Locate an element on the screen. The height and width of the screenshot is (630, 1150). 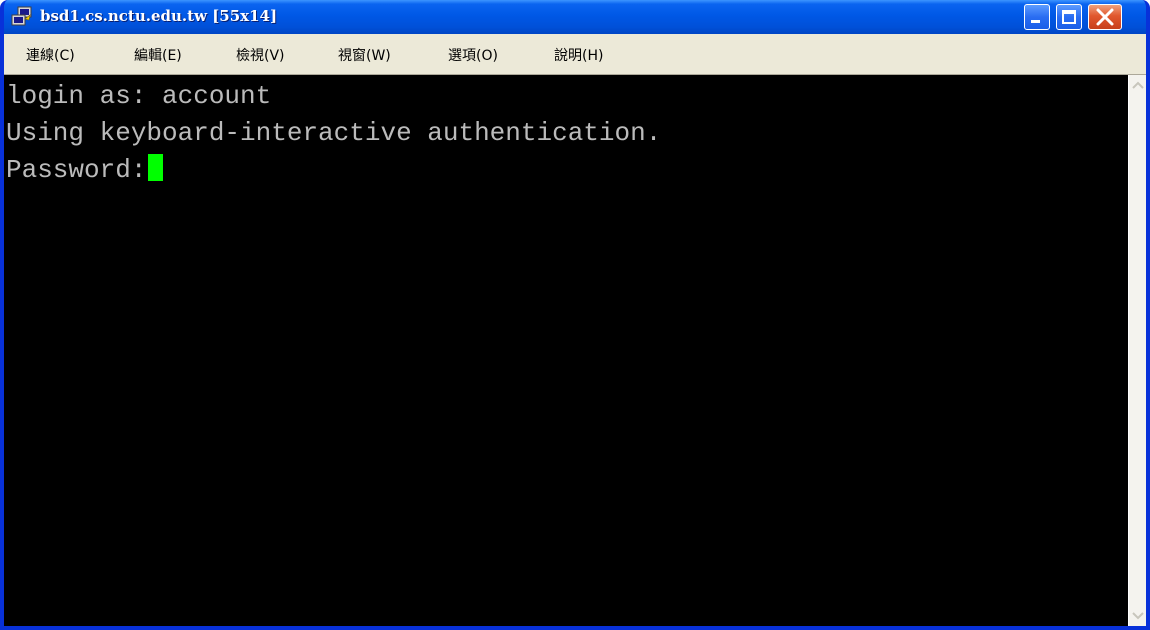
maximize-icon is located at coordinates (1069, 17).